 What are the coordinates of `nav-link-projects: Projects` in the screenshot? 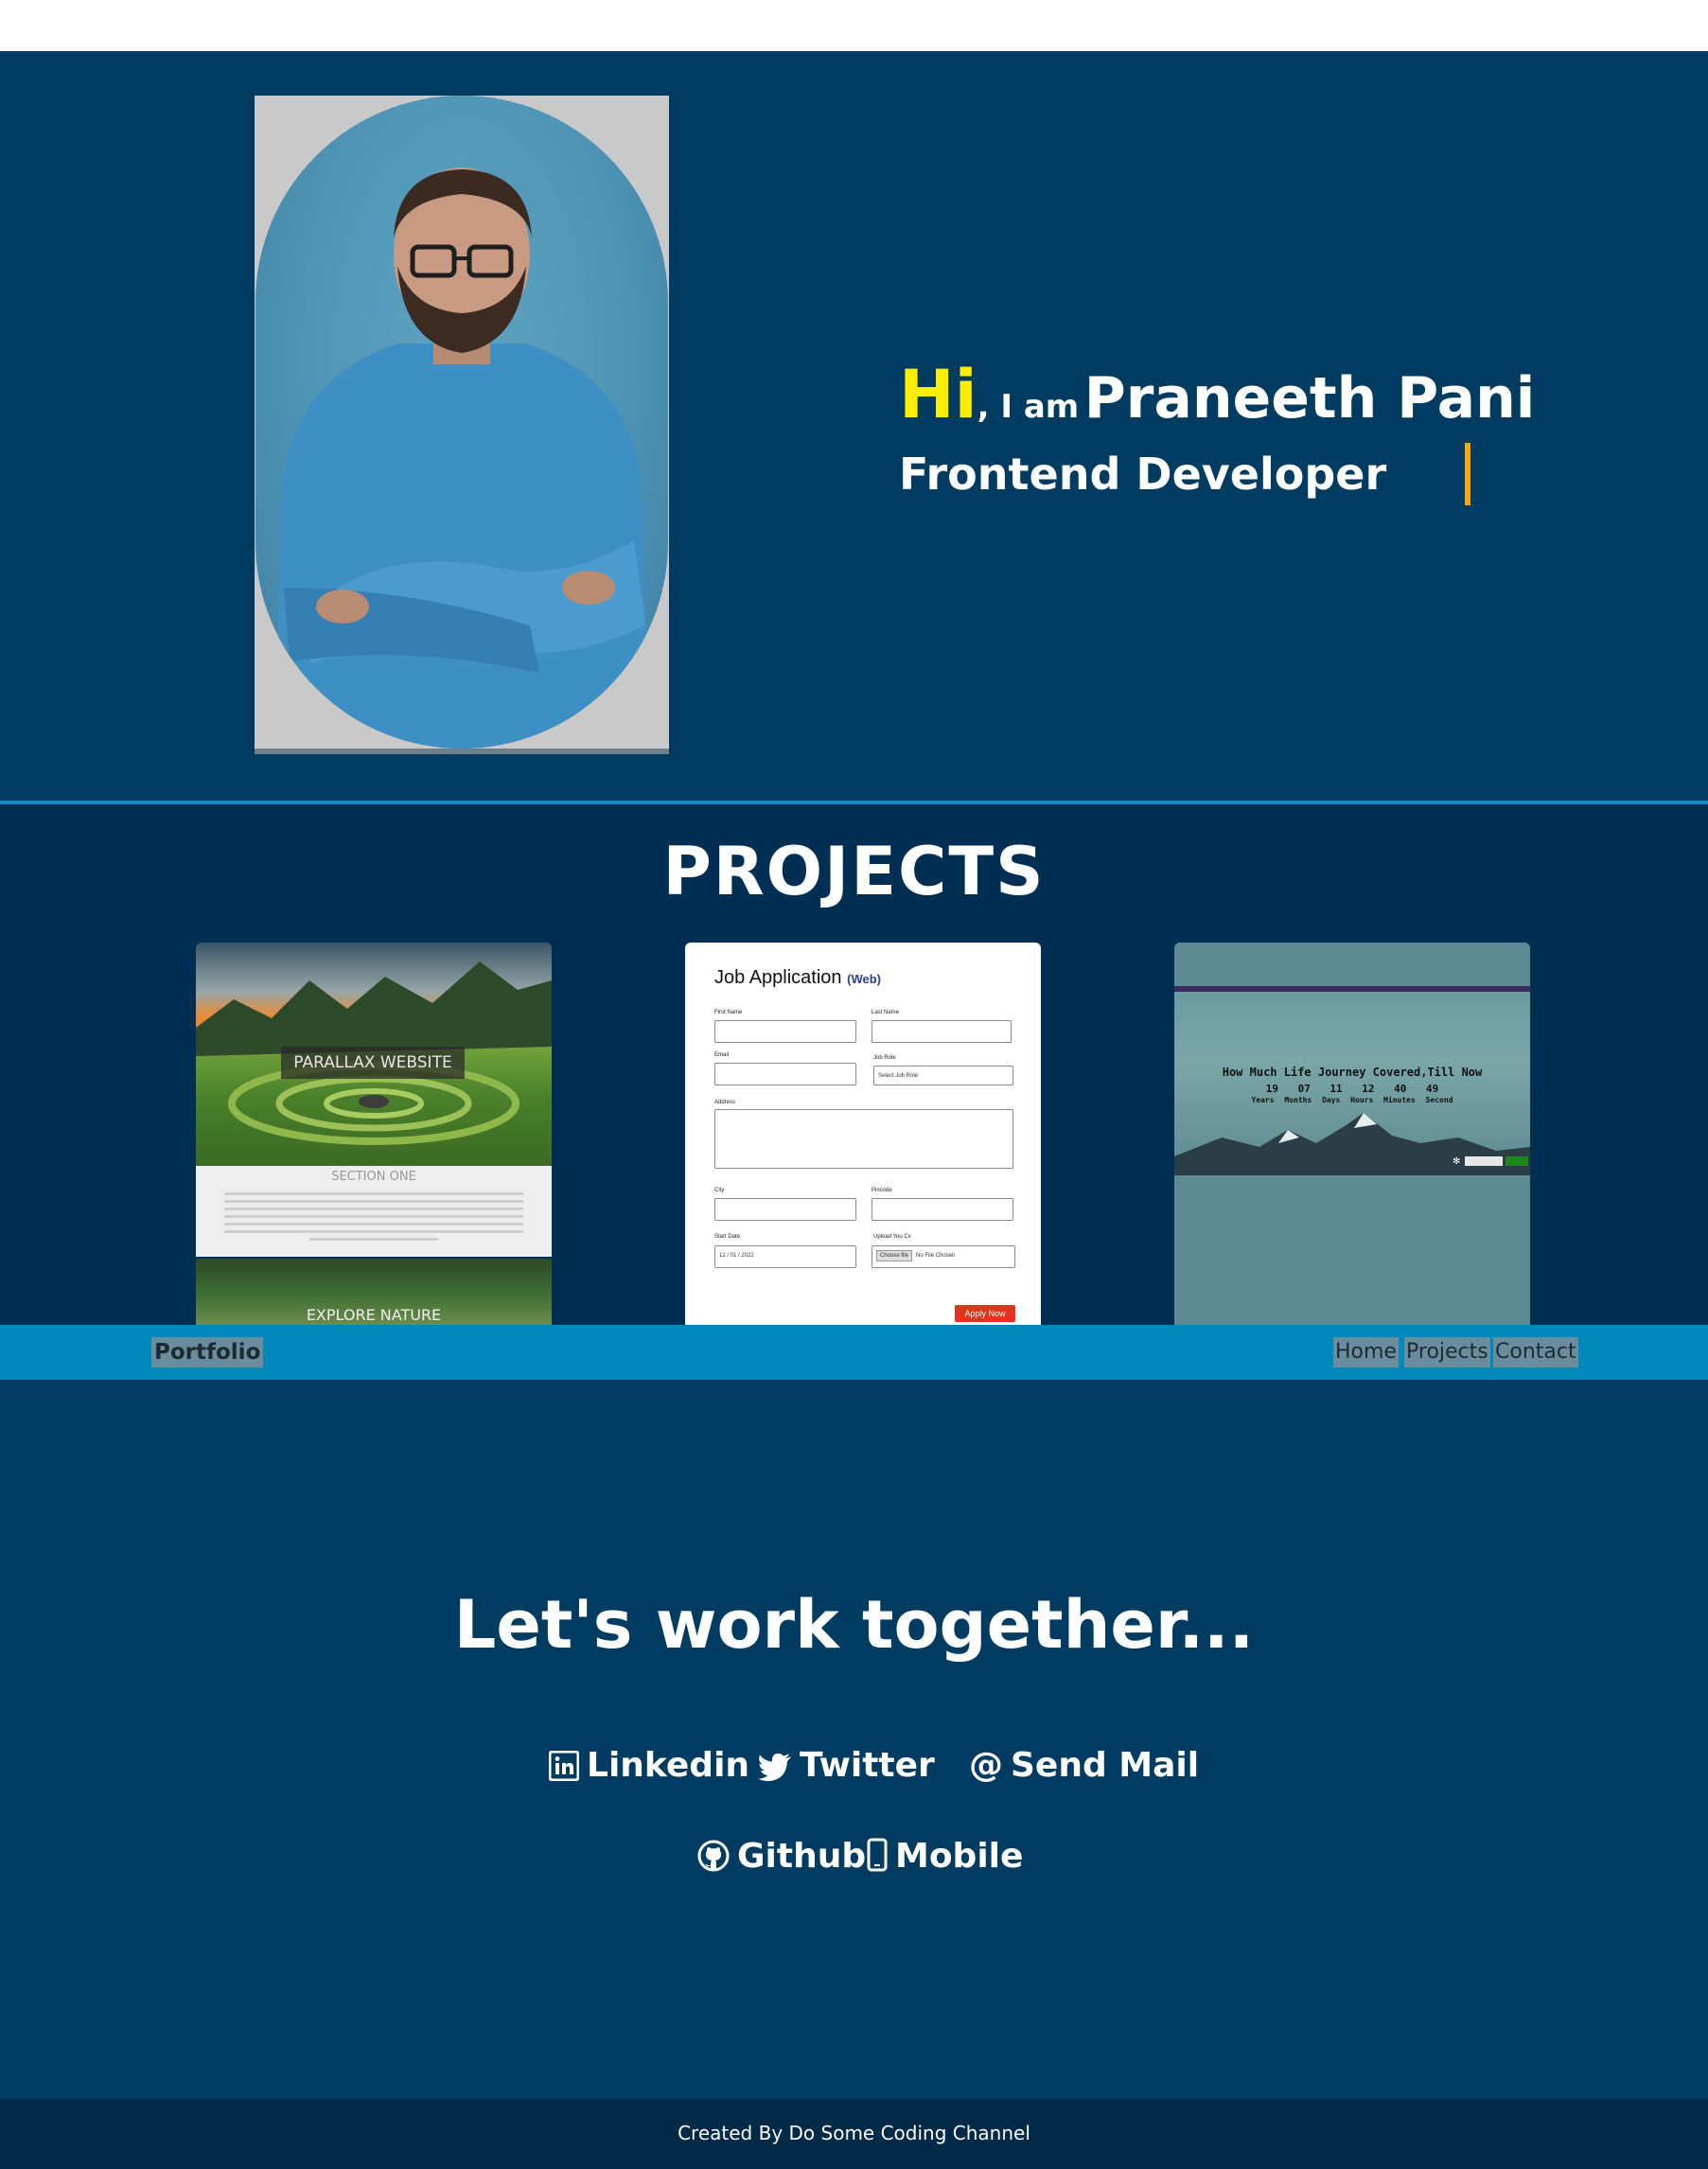 It's located at (1447, 1352).